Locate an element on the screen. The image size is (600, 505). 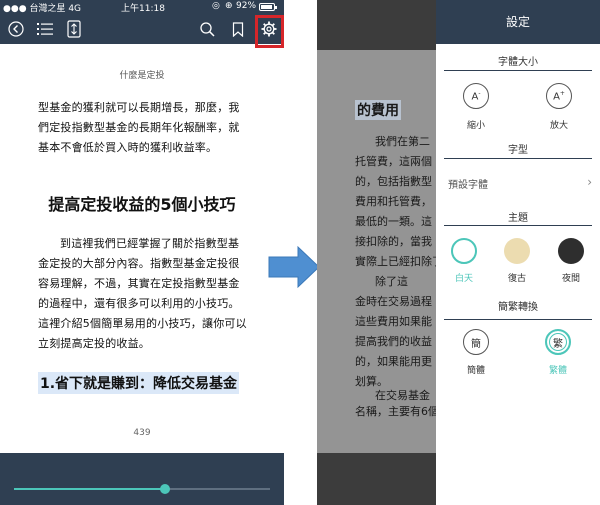
settings-highlight-box is located at coordinates (269, 31).